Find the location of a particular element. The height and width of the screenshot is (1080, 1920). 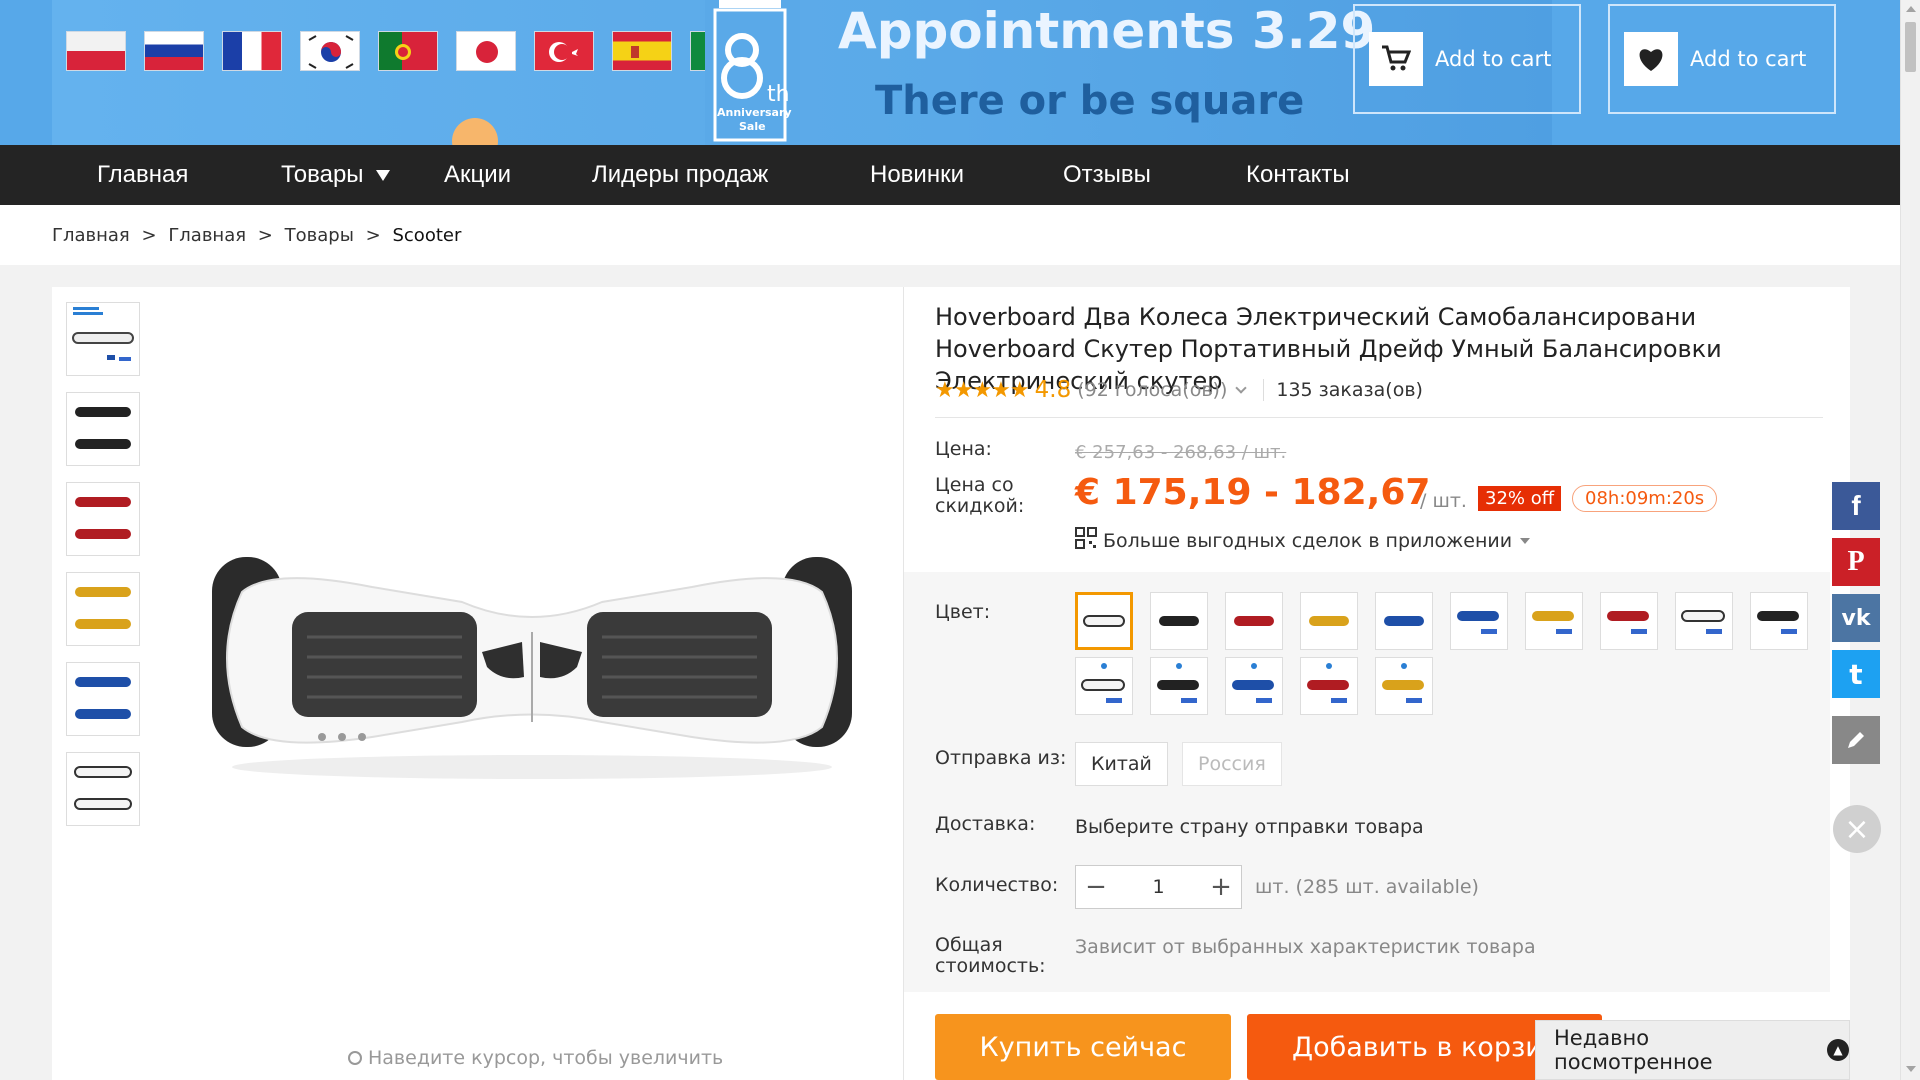

flag-turkey-icon is located at coordinates (564, 51).